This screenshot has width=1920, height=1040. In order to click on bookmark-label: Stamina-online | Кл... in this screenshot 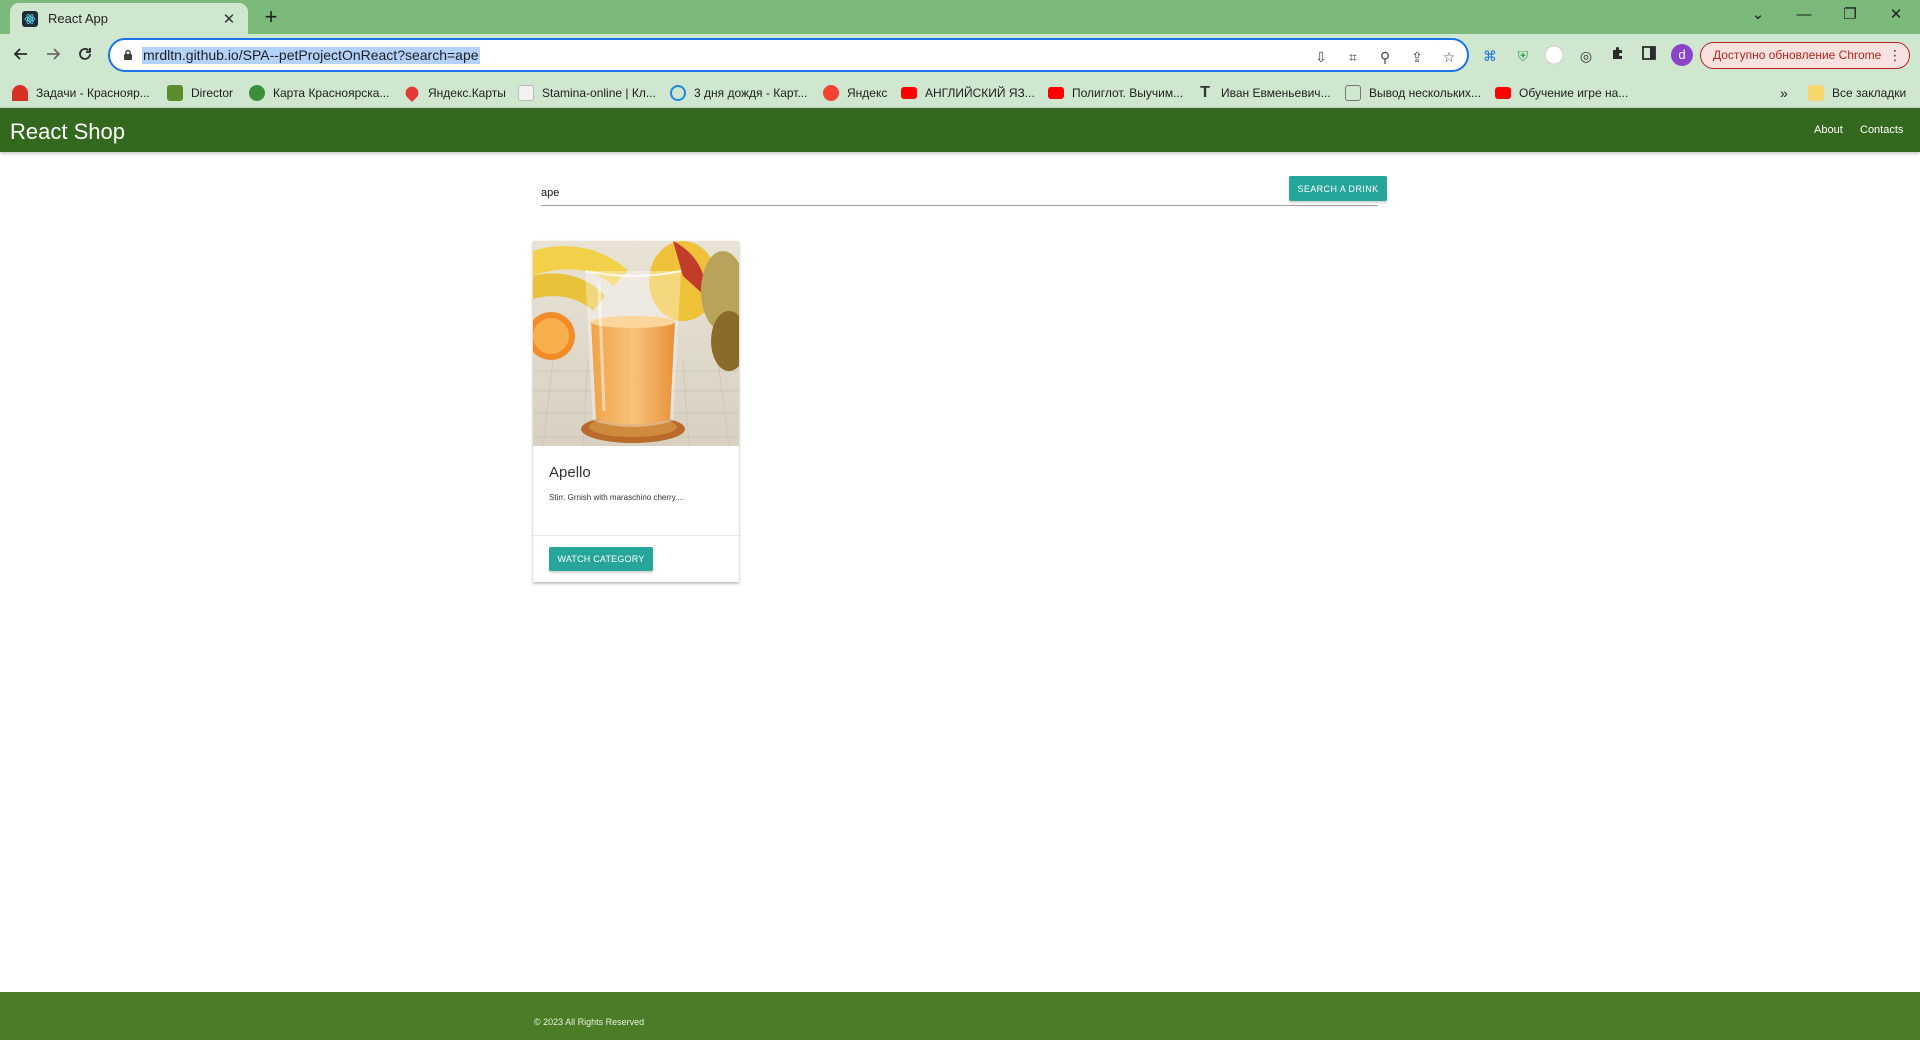, I will do `click(599, 93)`.